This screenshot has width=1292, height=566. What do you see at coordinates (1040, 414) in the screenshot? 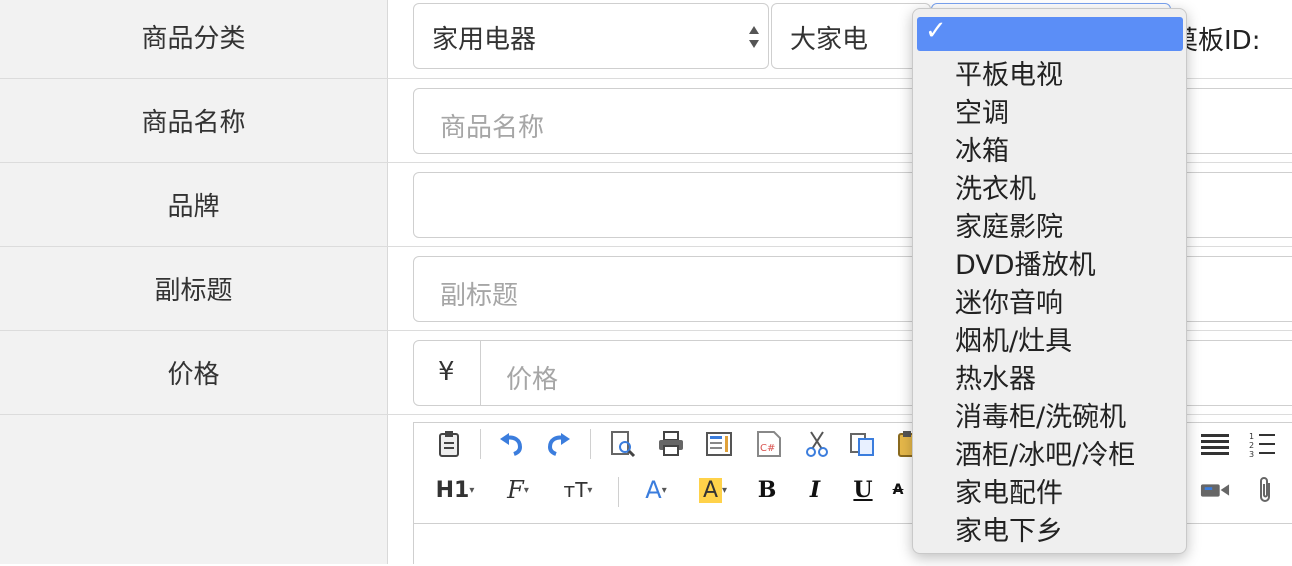
I see `dropdown-option: 消毒柜/洗碗机` at bounding box center [1040, 414].